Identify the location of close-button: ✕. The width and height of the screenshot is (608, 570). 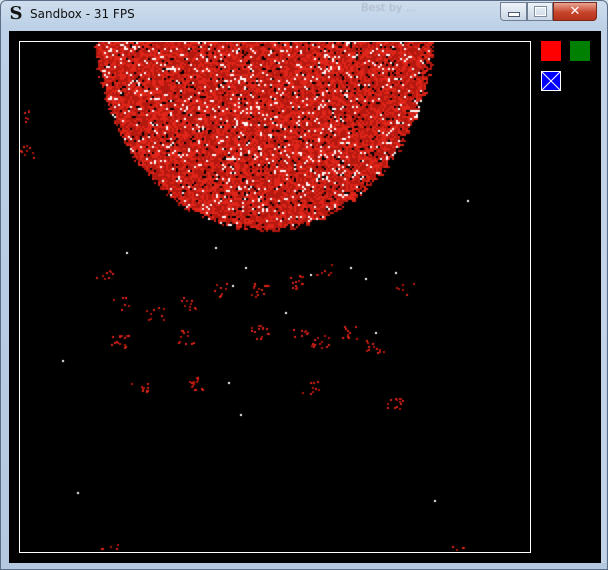
(575, 11).